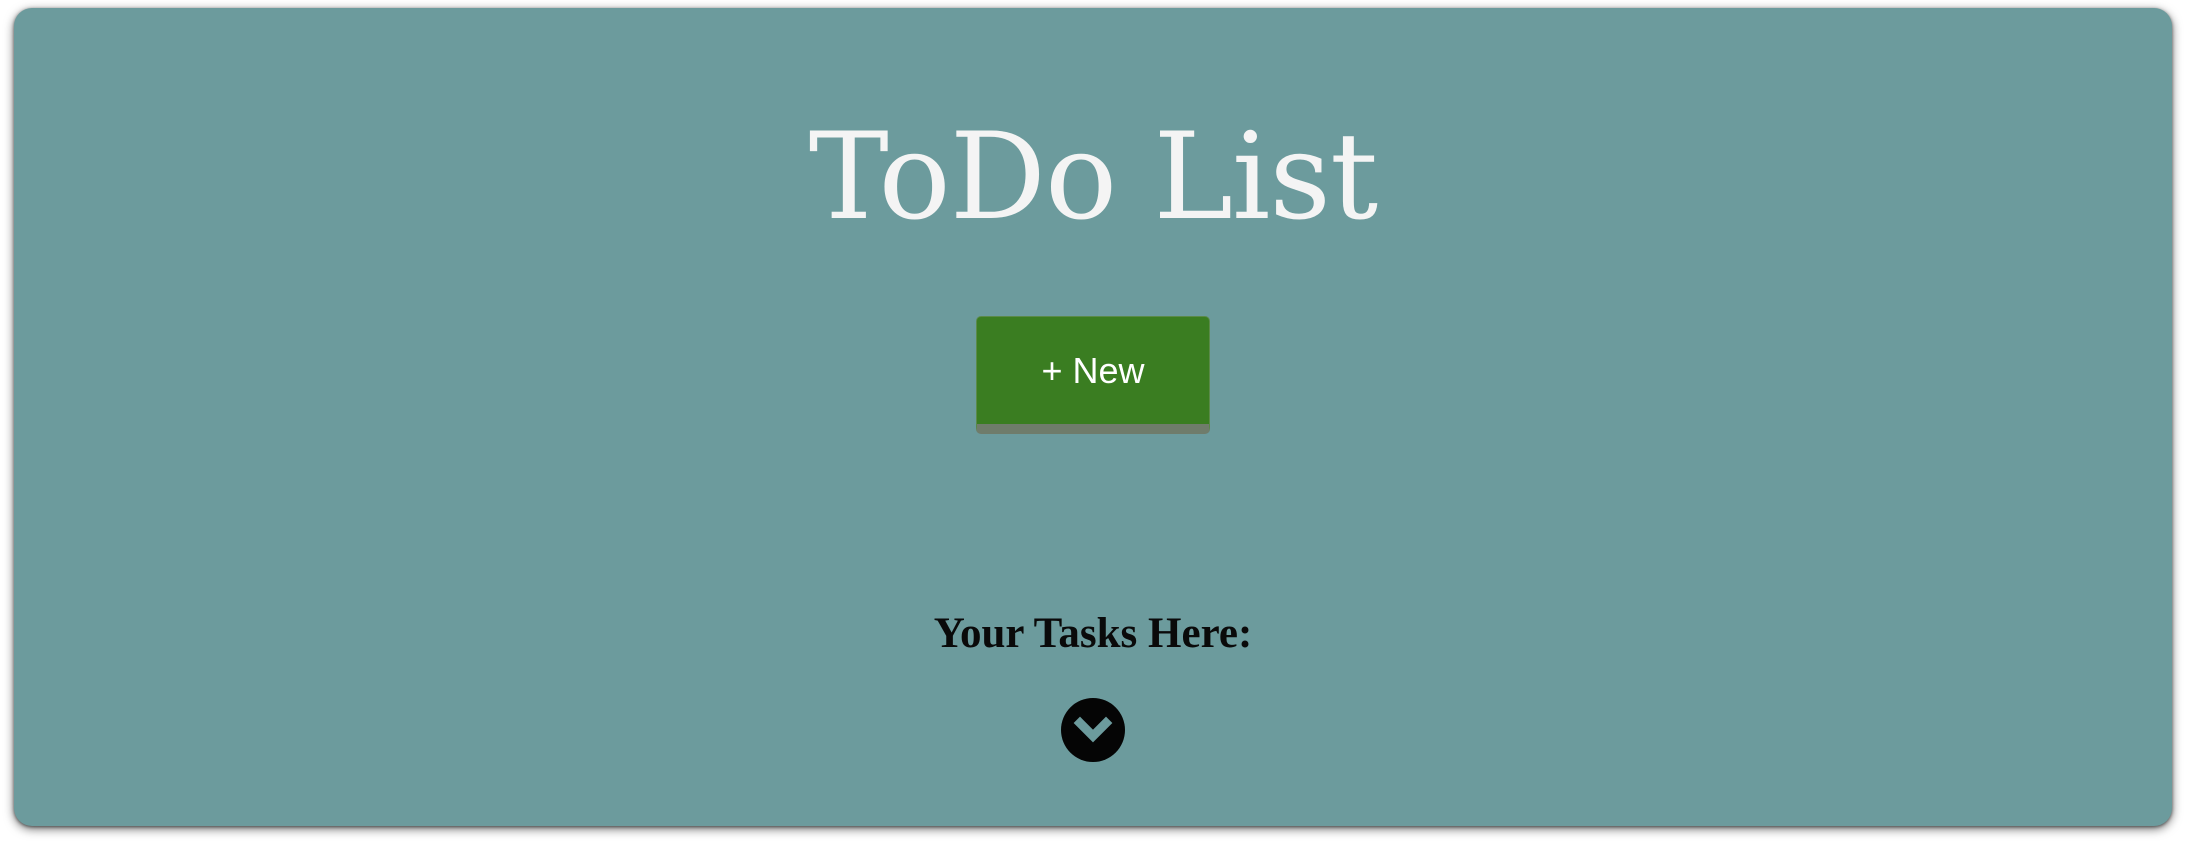  Describe the element at coordinates (1093, 177) in the screenshot. I see `page-title: ToDo List` at that location.